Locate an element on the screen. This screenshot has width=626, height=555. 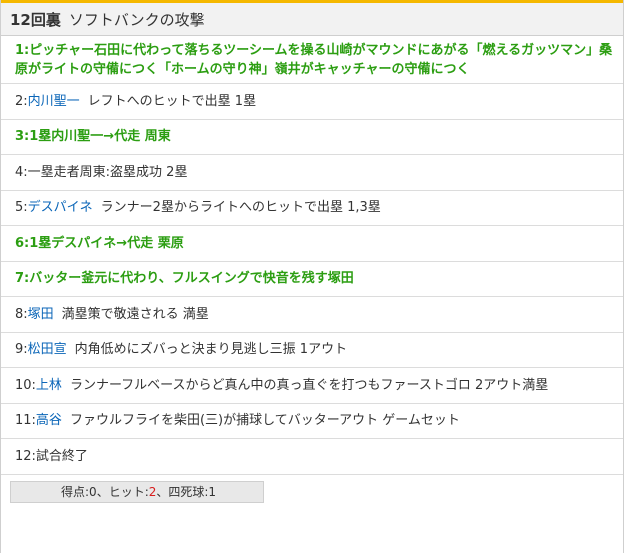
play-text: ランナー2塁からライトへのヒットで出塁 1,3塁 is located at coordinates (240, 208).